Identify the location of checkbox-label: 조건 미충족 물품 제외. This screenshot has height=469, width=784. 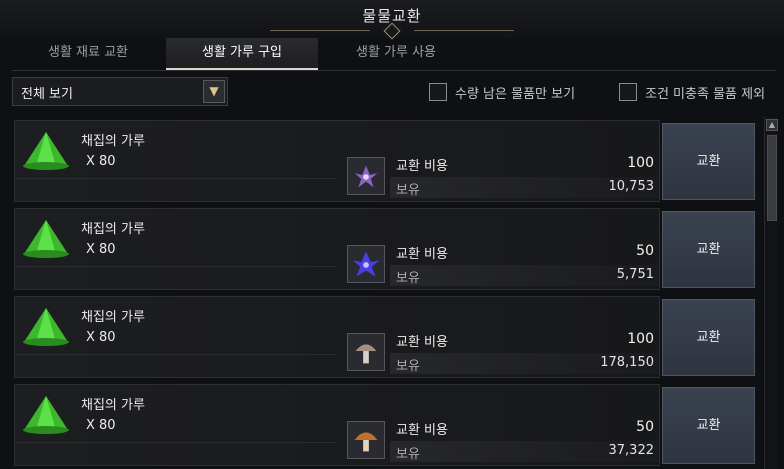
(705, 94).